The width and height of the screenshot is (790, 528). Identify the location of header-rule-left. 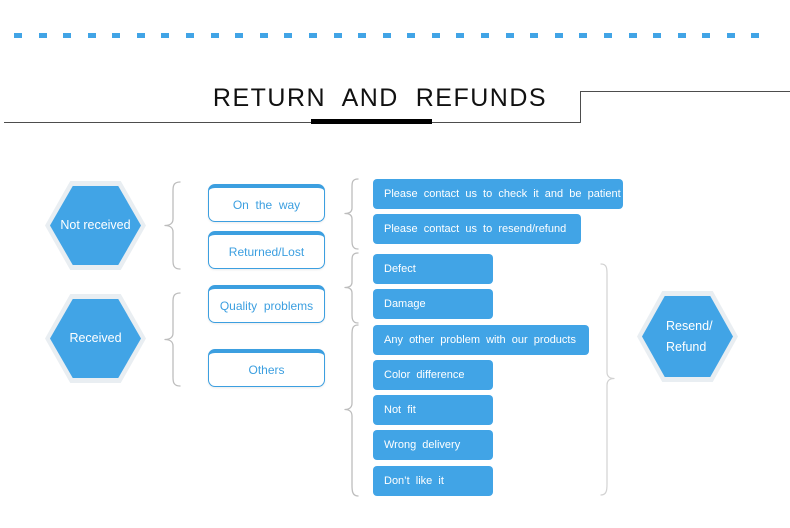
(292, 122).